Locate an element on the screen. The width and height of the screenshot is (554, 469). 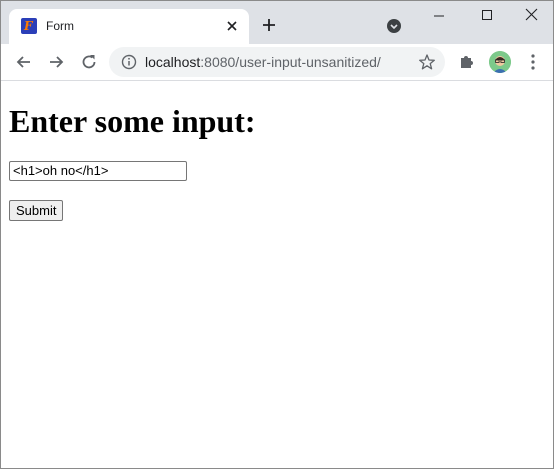
browser-toolbar: localhost:8080/user-input-unsanitized/ is located at coordinates (277, 62).